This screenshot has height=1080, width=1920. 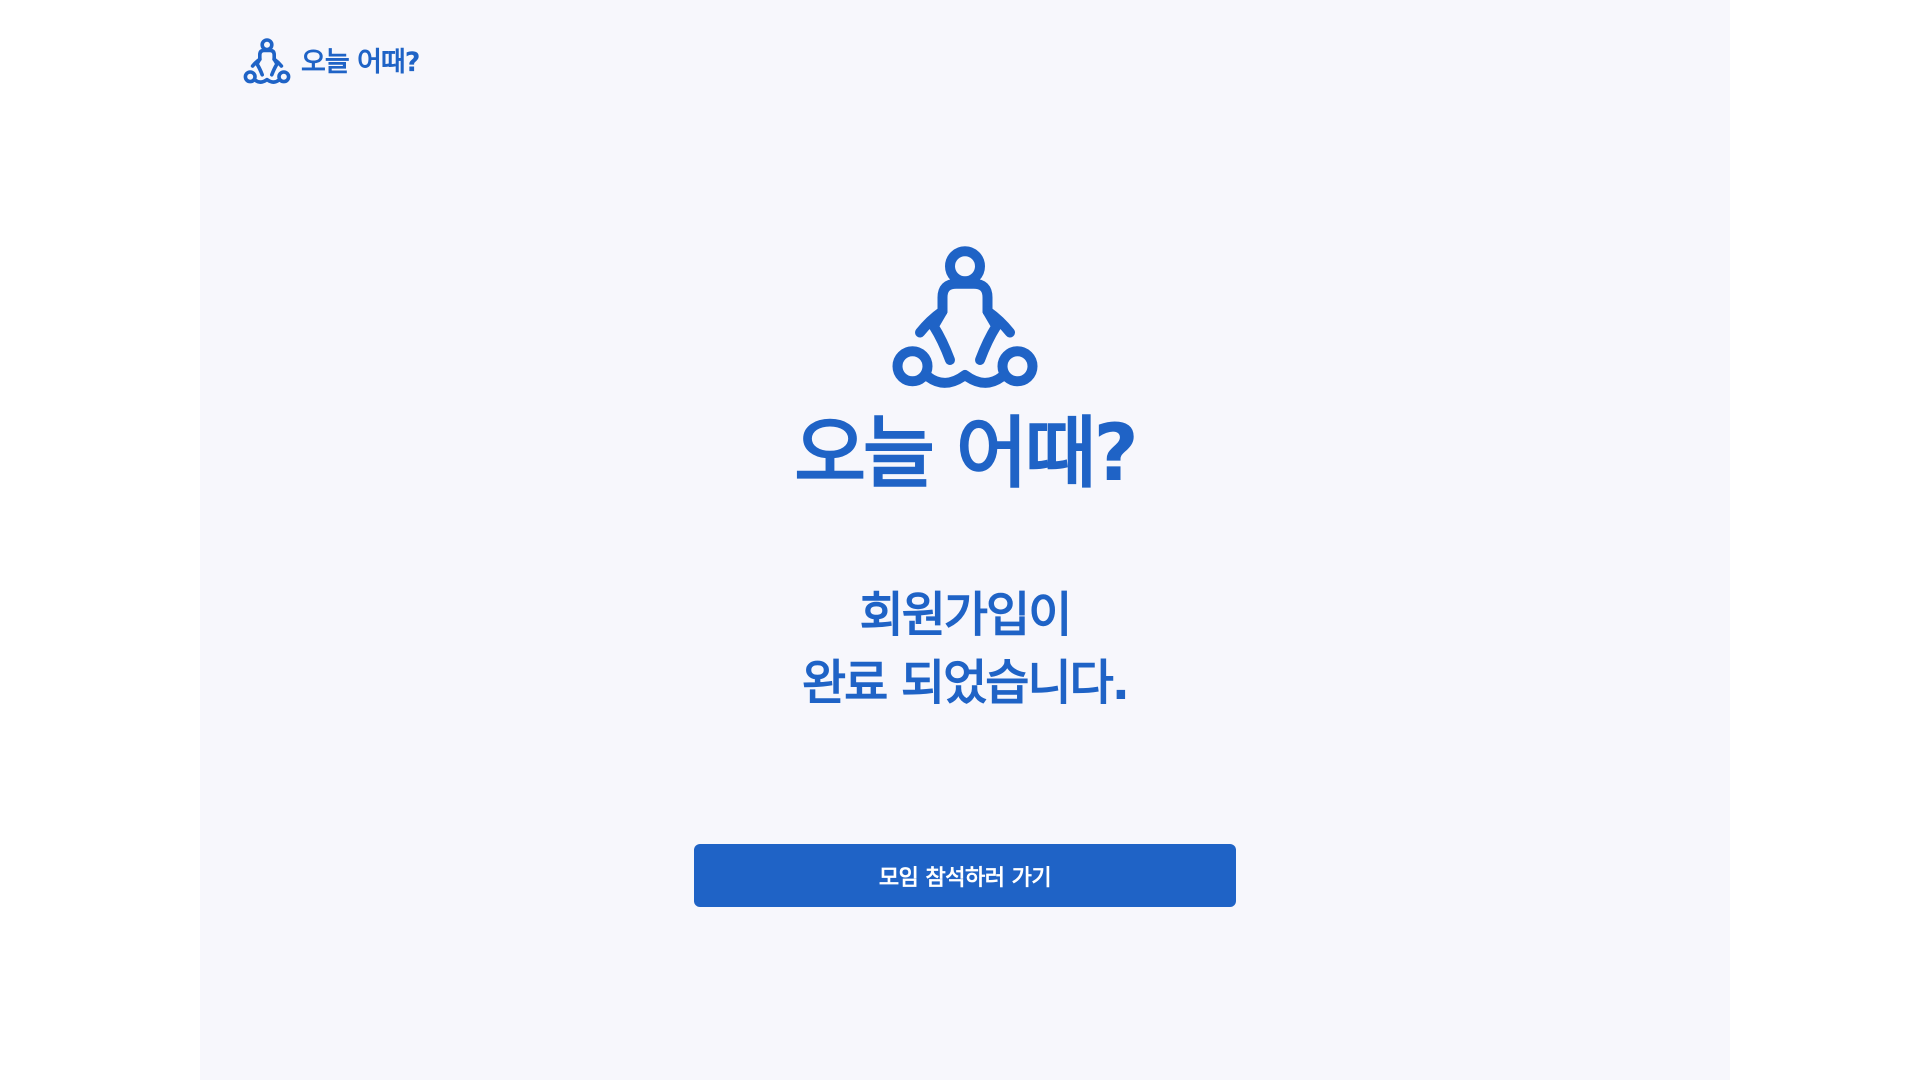 I want to click on join-meeting-button: 모임 참석하러 가기, so click(x=965, y=875).